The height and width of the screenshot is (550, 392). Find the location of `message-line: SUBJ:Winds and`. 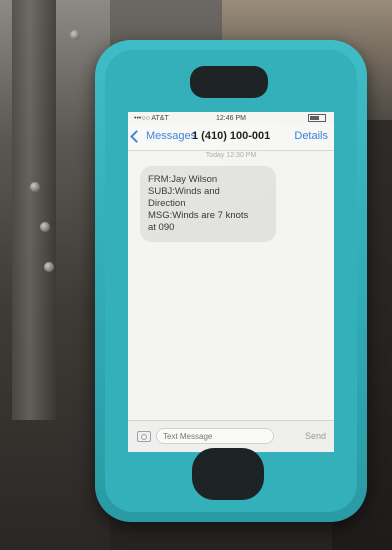

message-line: SUBJ:Winds and is located at coordinates (184, 191).